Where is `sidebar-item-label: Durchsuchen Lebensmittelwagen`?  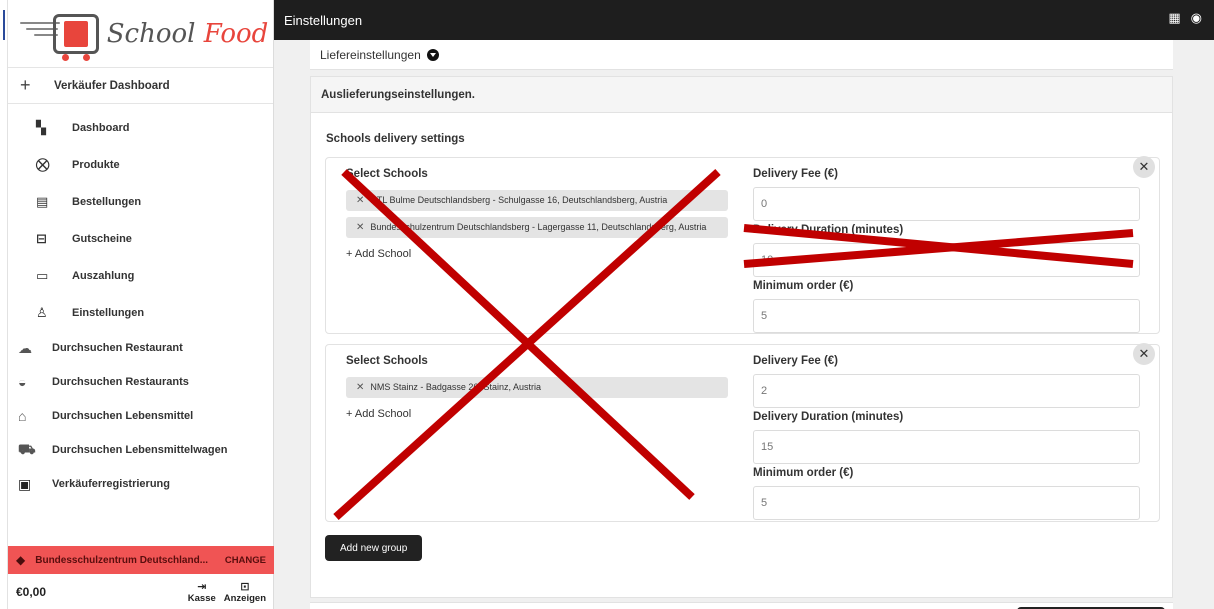 sidebar-item-label: Durchsuchen Lebensmittelwagen is located at coordinates (140, 450).